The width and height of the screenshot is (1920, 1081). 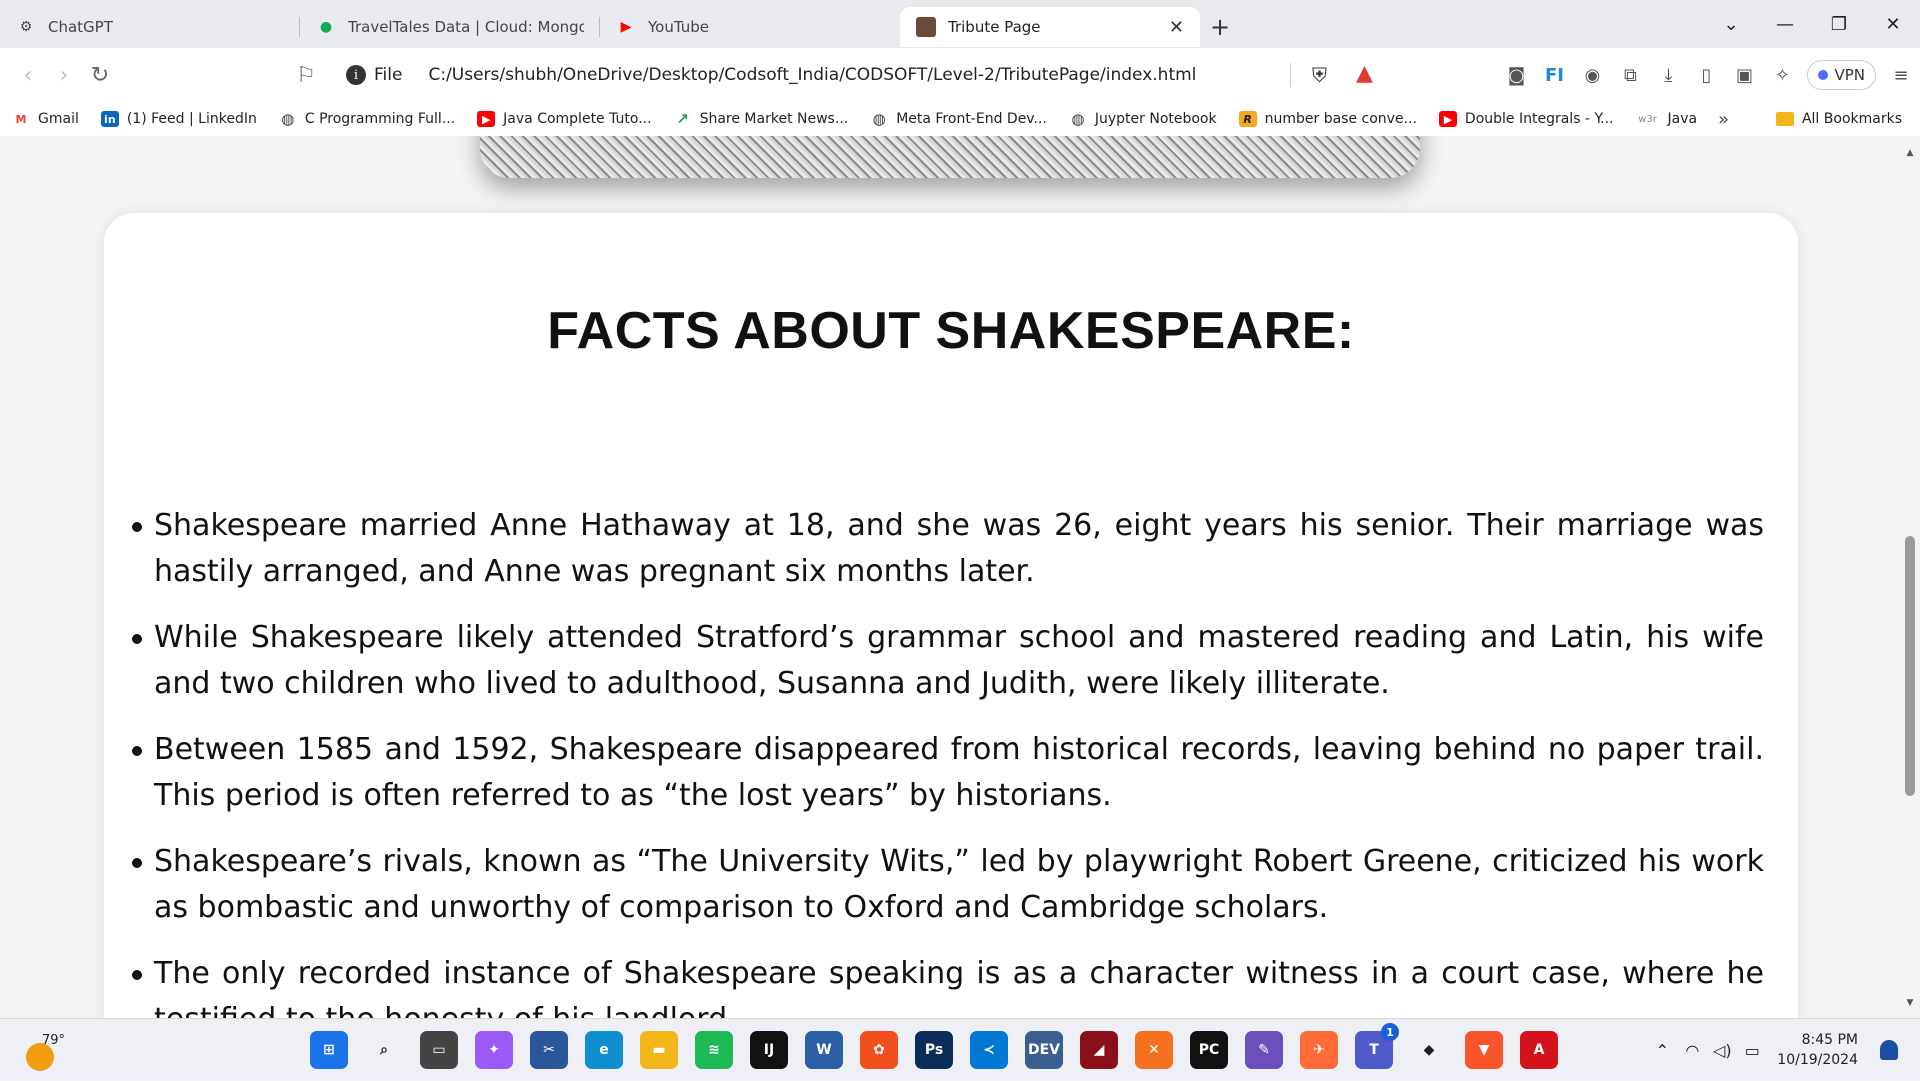 What do you see at coordinates (1893, 24) in the screenshot?
I see `close-window-button: ✕` at bounding box center [1893, 24].